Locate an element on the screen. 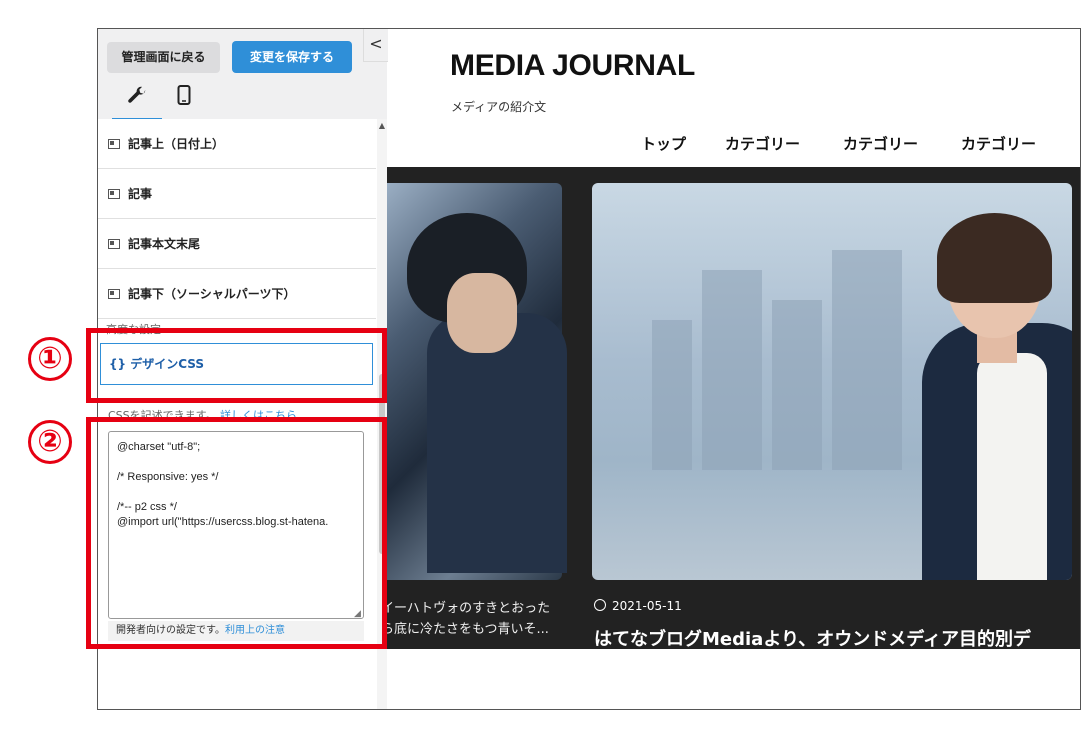 Image resolution: width=1084 pixels, height=734 pixels. post-excerpt-line: イーハトヴォのすきとおった is located at coordinates (469, 608).